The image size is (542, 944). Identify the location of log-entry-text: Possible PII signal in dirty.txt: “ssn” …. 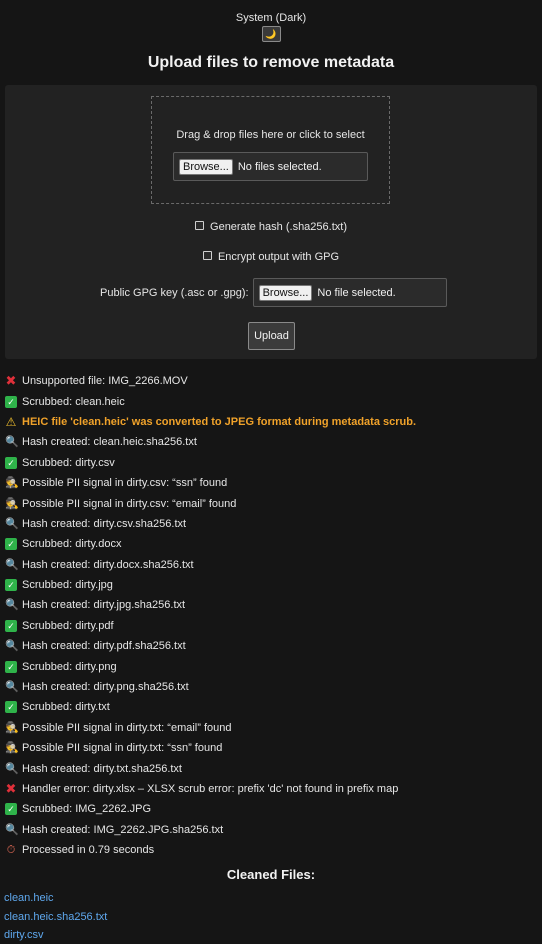
(122, 748).